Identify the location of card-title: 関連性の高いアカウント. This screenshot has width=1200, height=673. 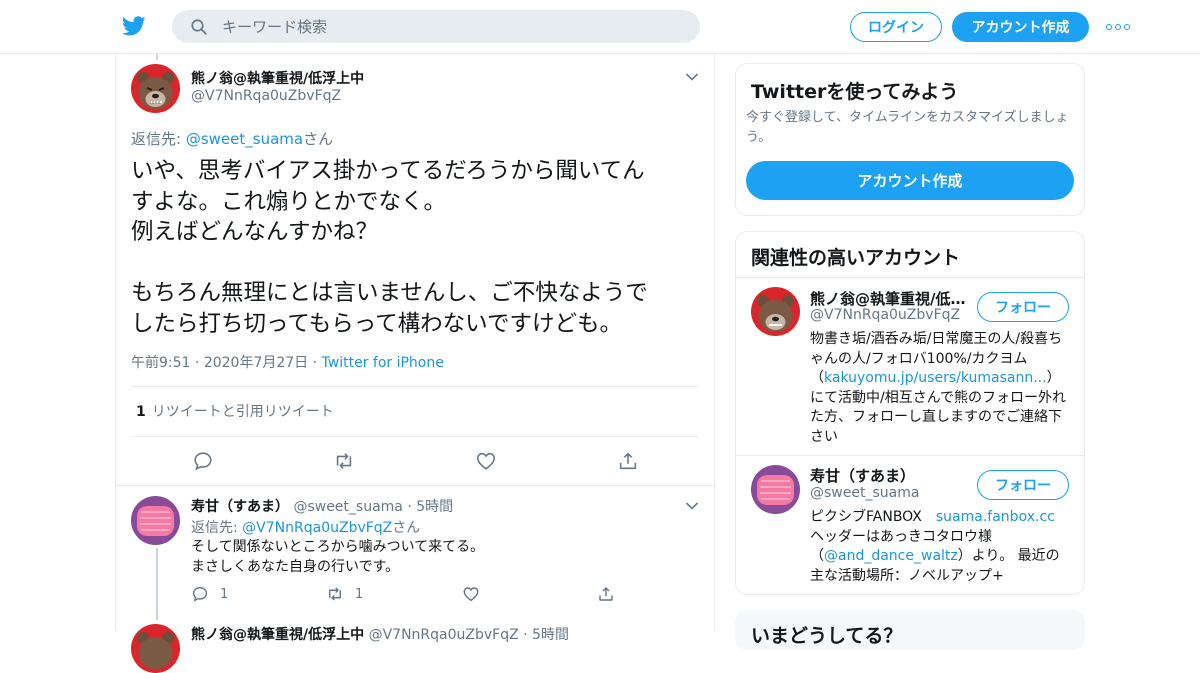
(856, 258).